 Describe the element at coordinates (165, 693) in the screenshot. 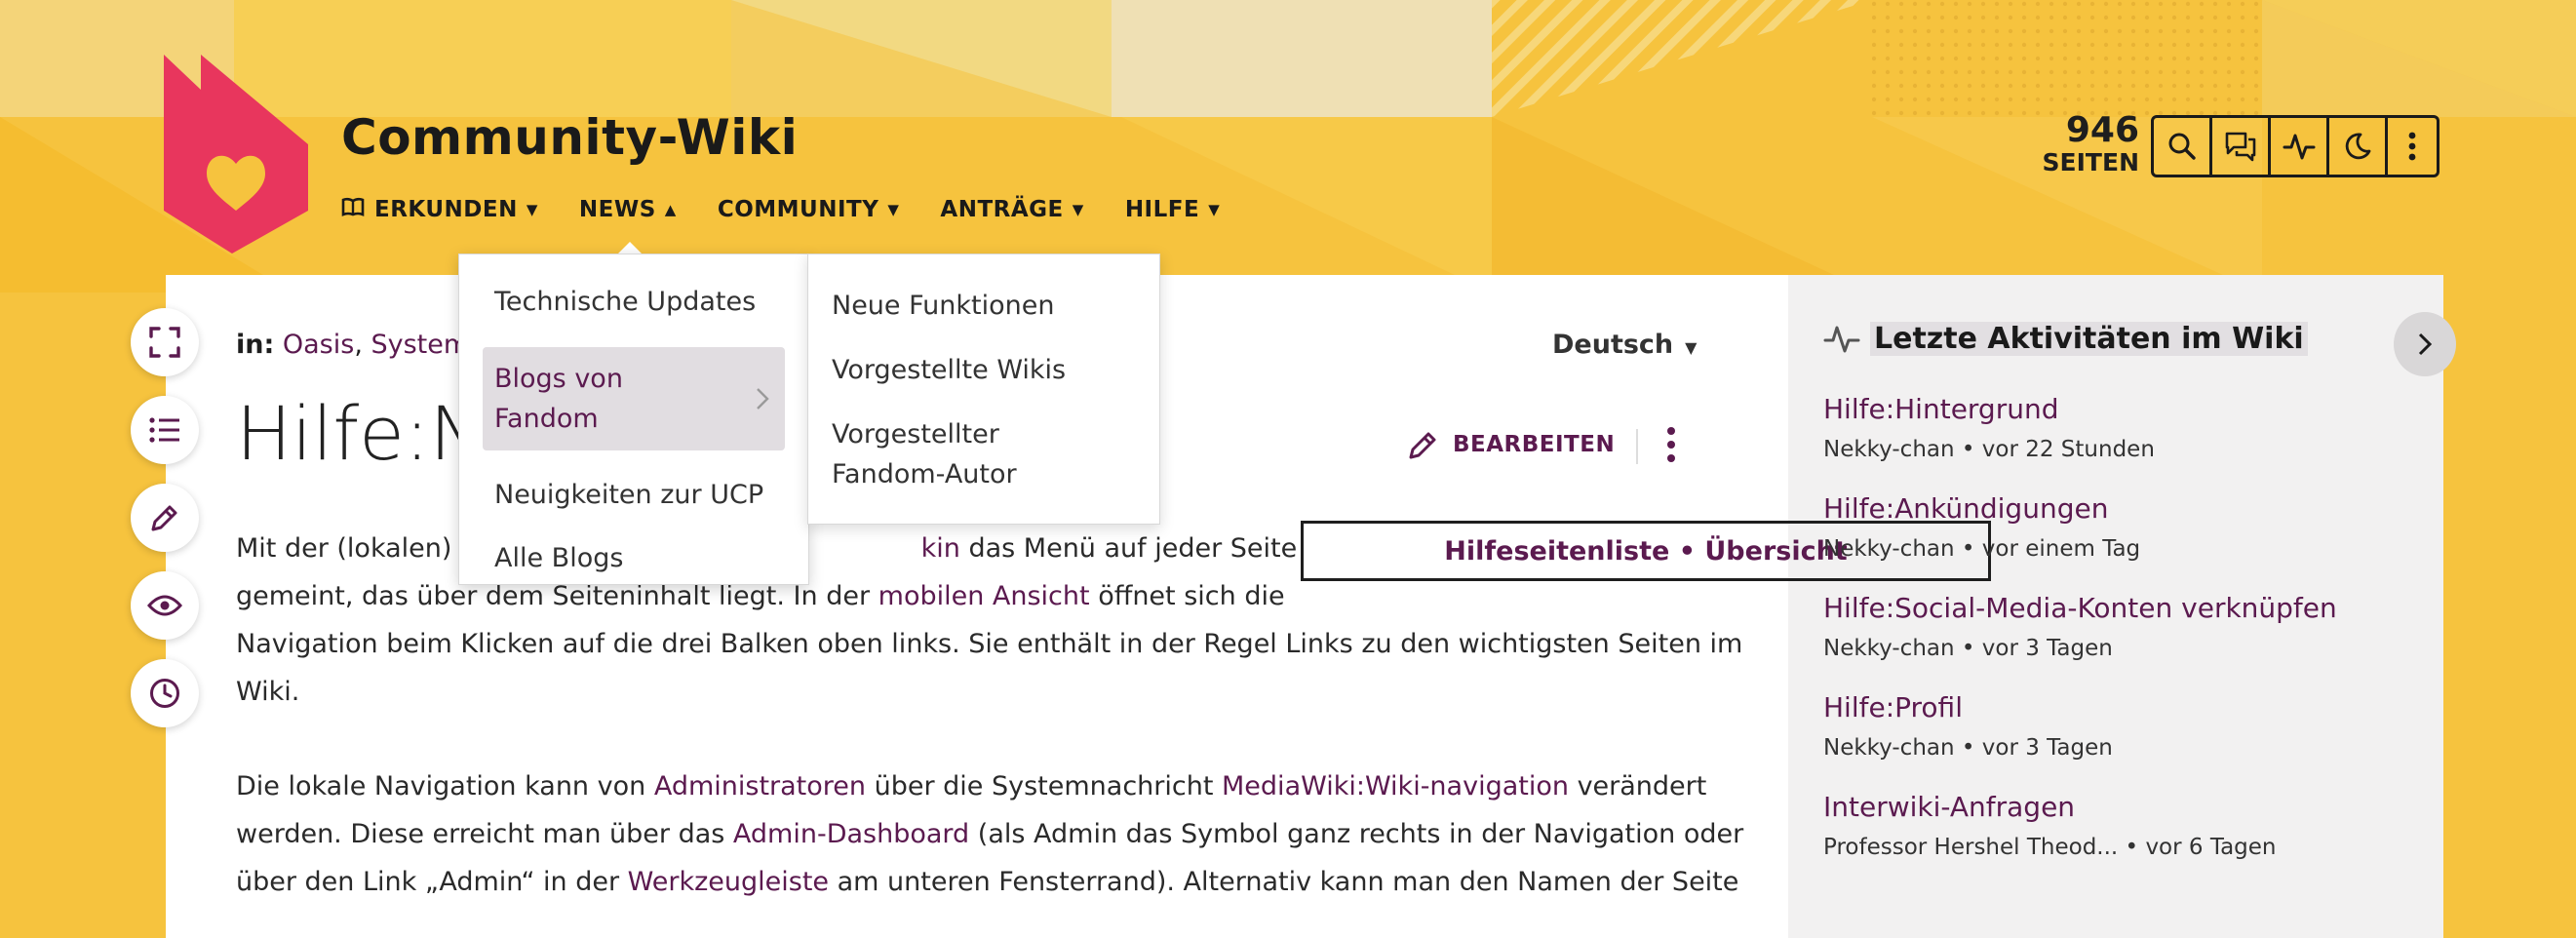

I see `history-icon` at that location.